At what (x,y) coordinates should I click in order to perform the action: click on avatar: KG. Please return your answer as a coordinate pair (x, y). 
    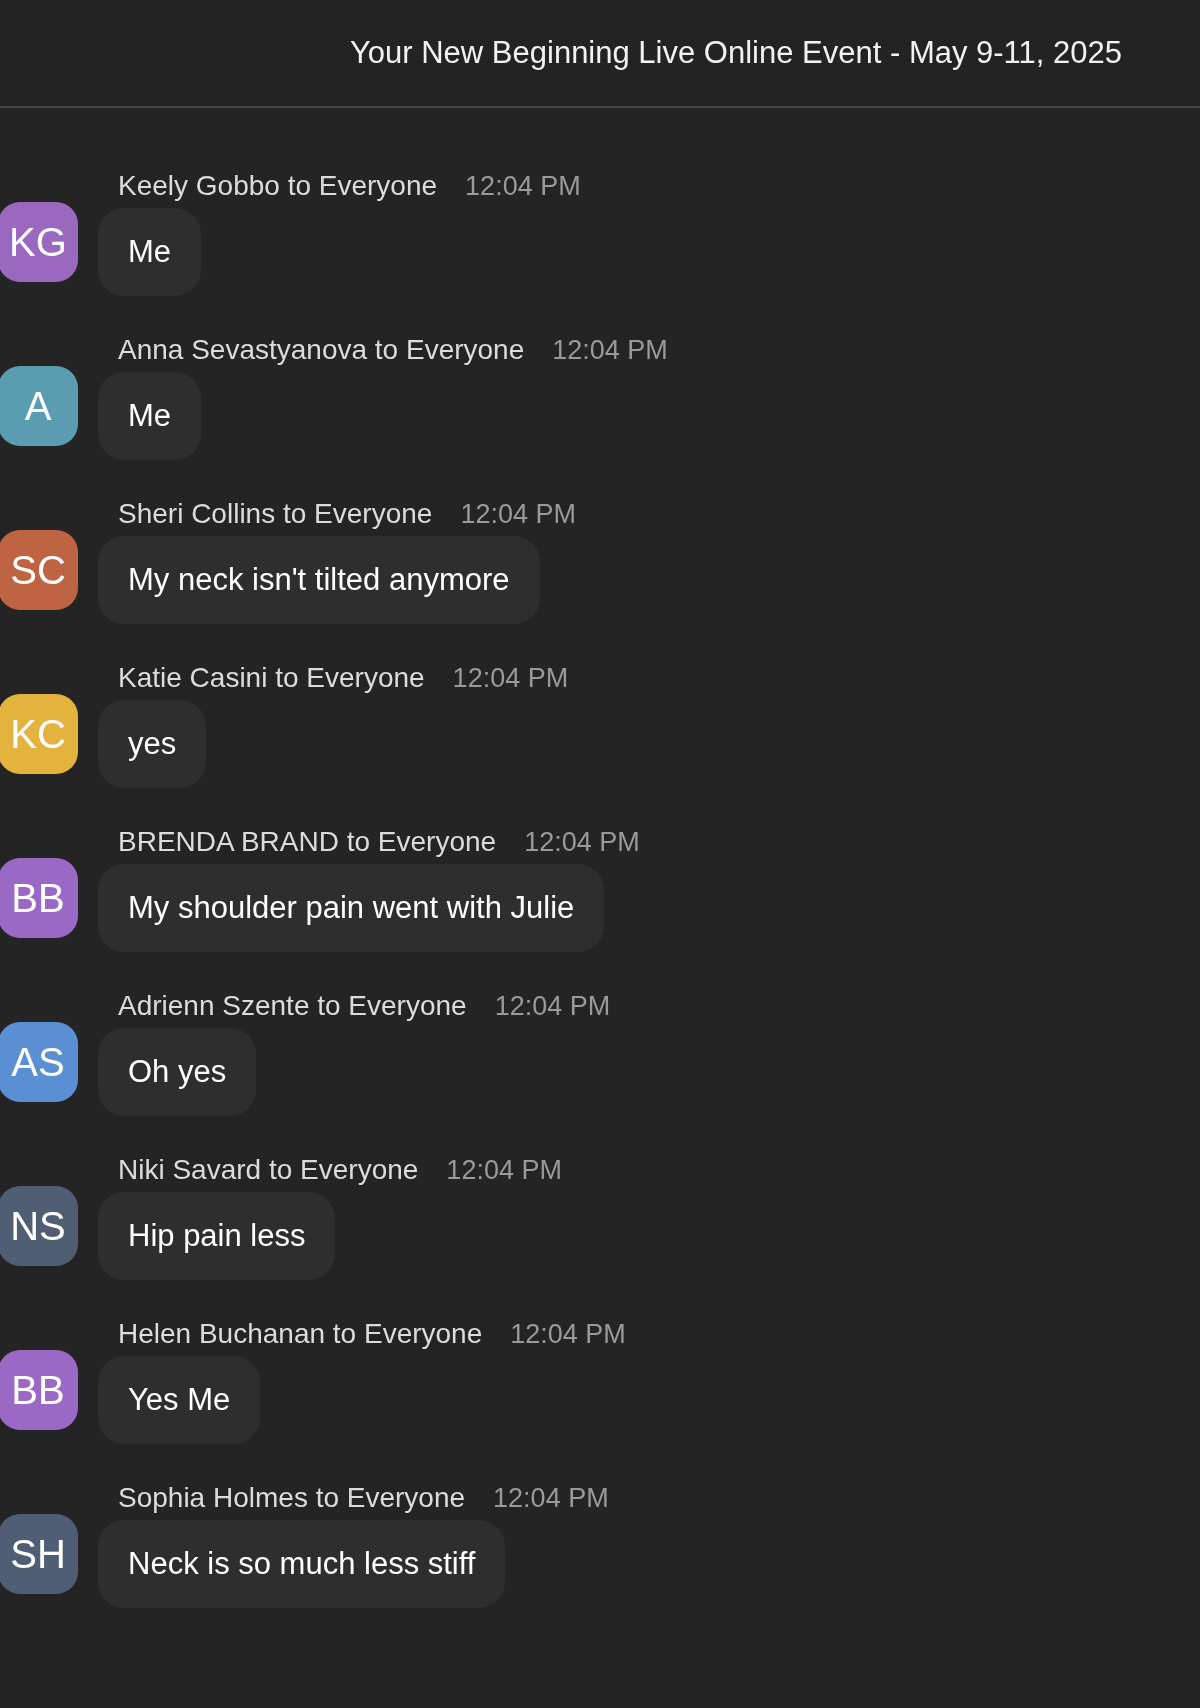
    Looking at the image, I should click on (39, 242).